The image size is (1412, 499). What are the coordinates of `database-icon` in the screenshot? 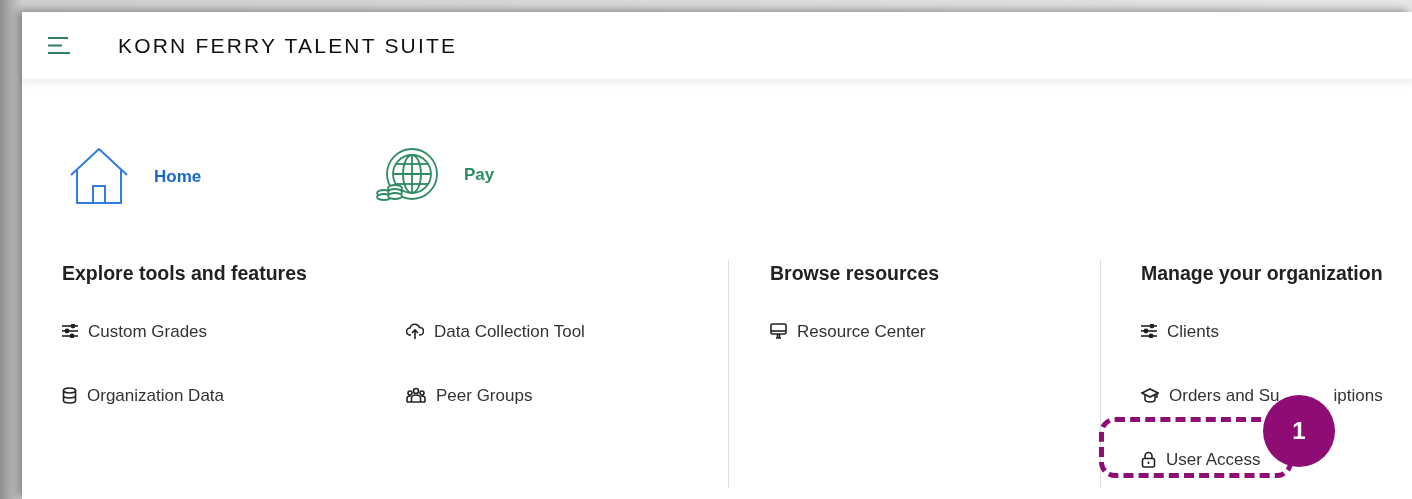 It's located at (69, 395).